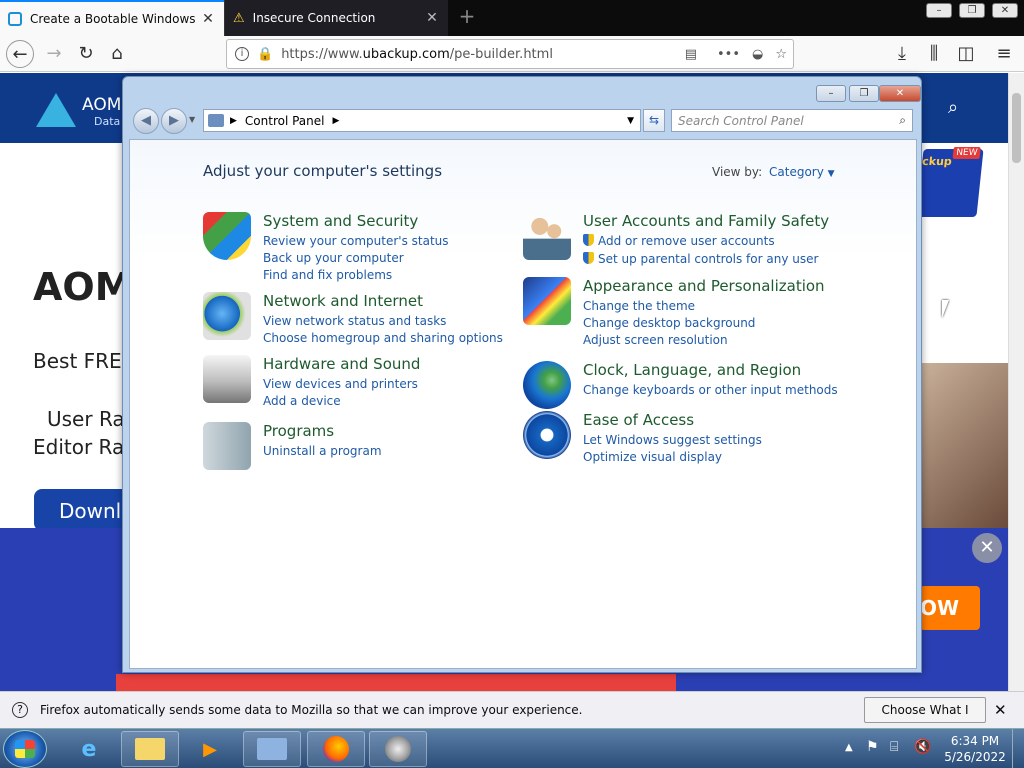 The image size is (1024, 768). I want to click on uac-shield-icon, so click(588, 240).